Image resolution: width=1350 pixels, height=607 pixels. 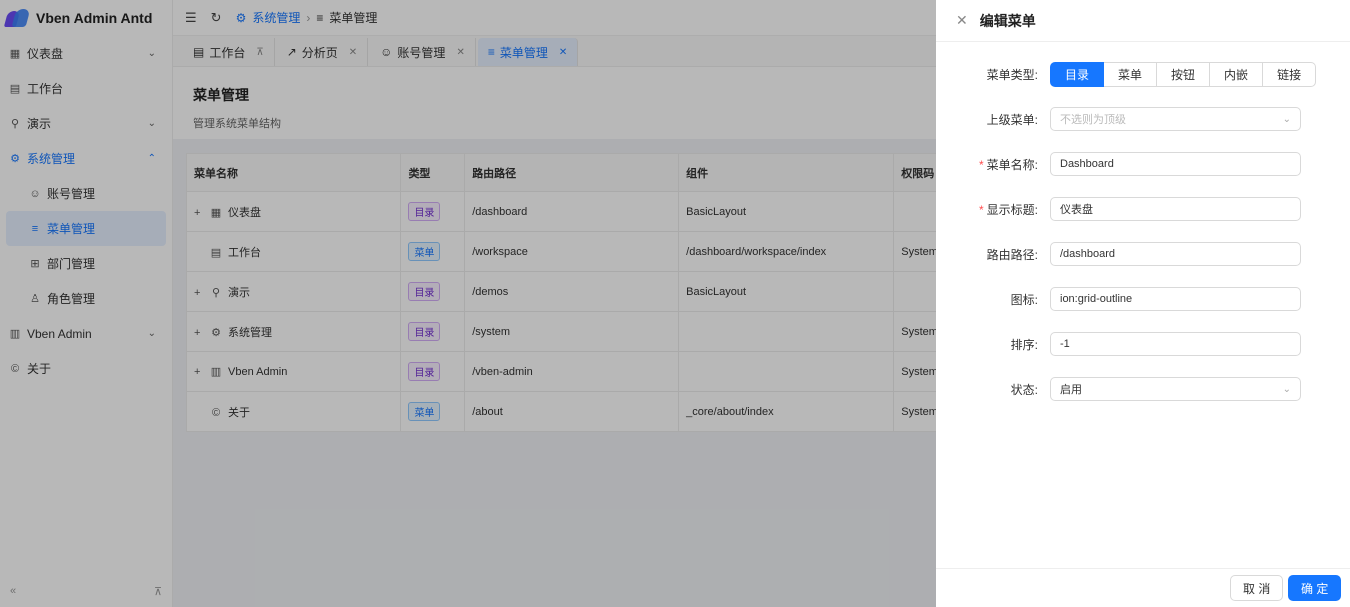 I want to click on input-value: ion:grid-outline, so click(x=1096, y=299).